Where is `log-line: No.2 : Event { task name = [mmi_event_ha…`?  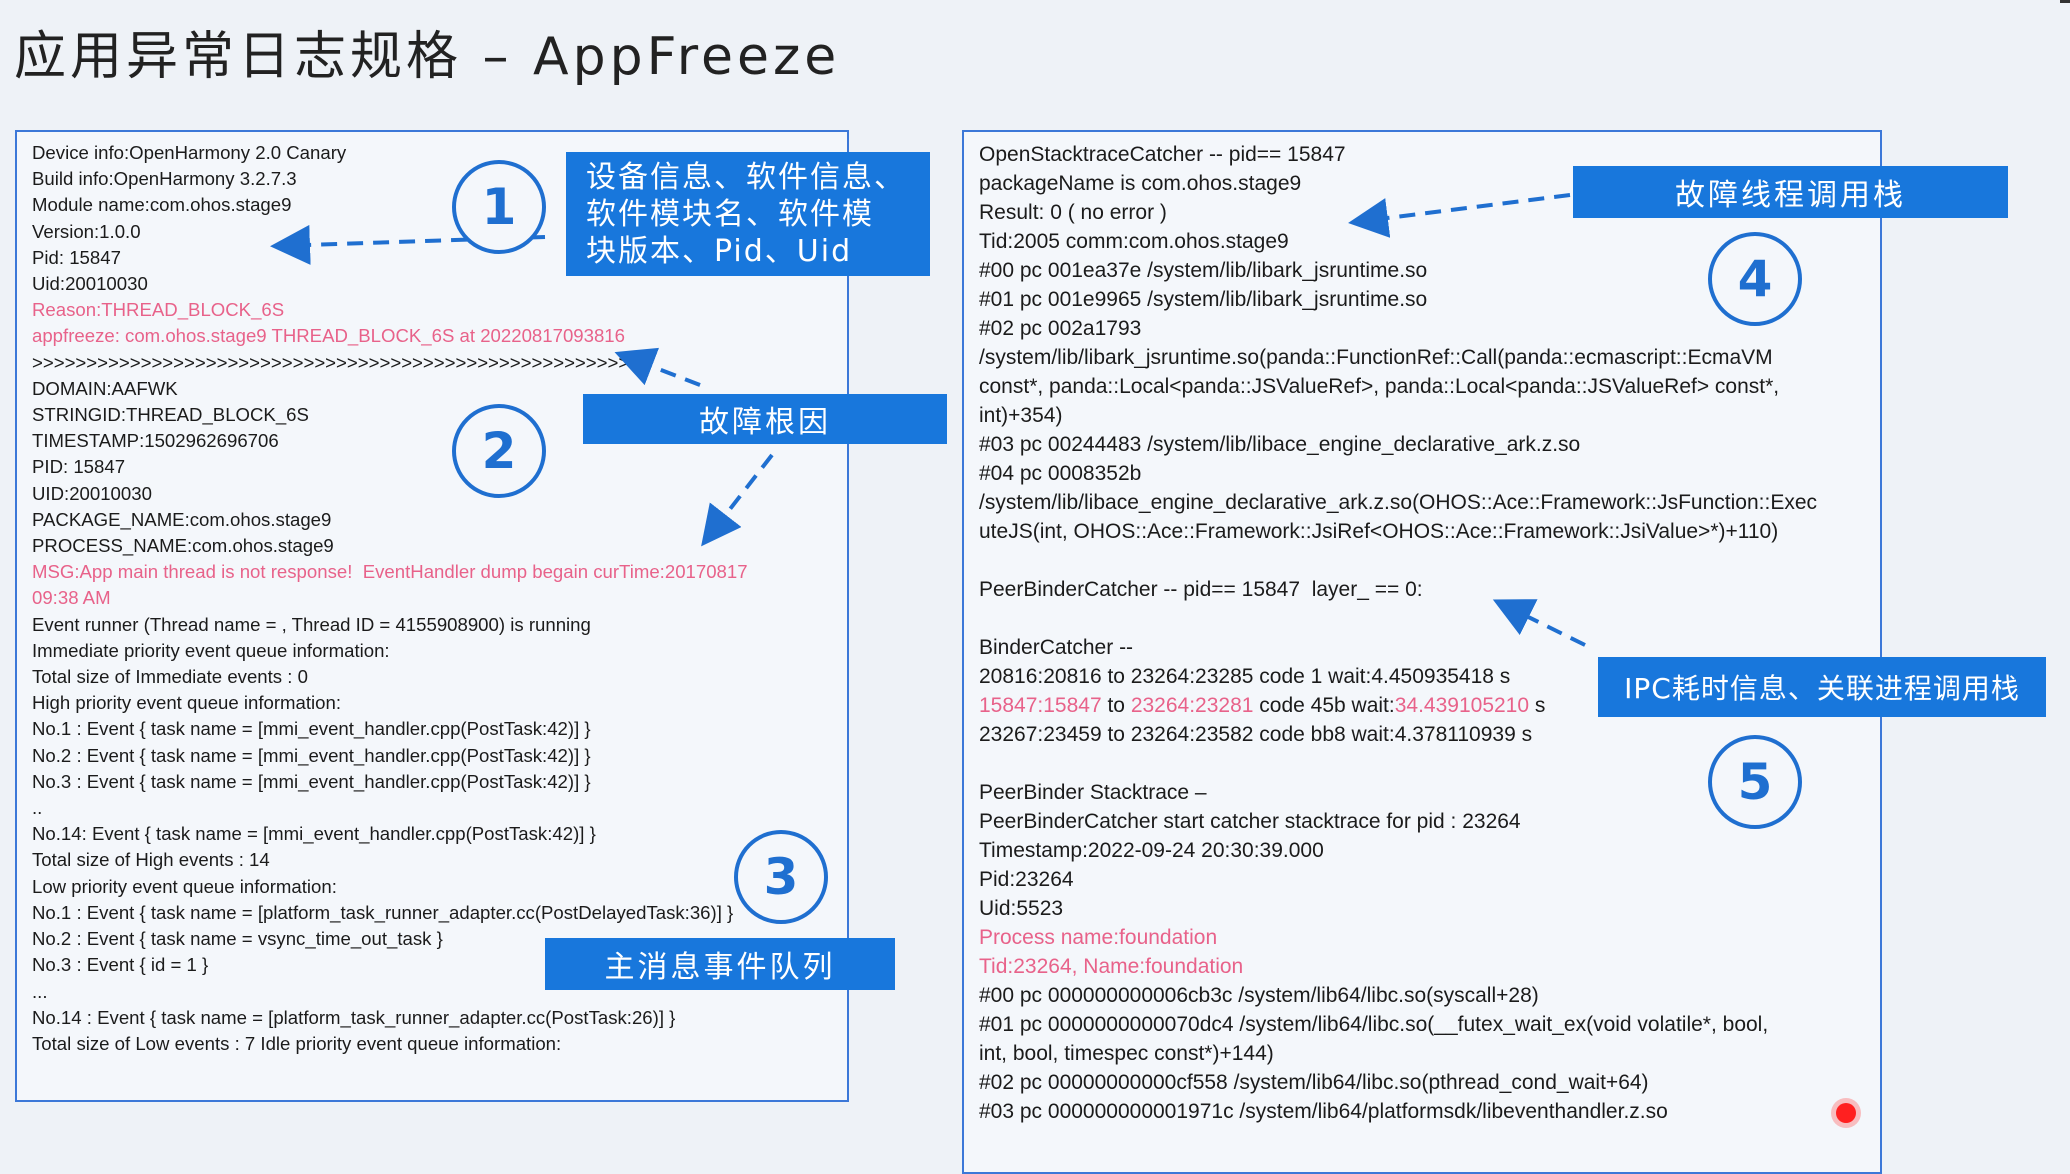
log-line: No.2 : Event { task name = [mmi_event_ha… is located at coordinates (311, 755).